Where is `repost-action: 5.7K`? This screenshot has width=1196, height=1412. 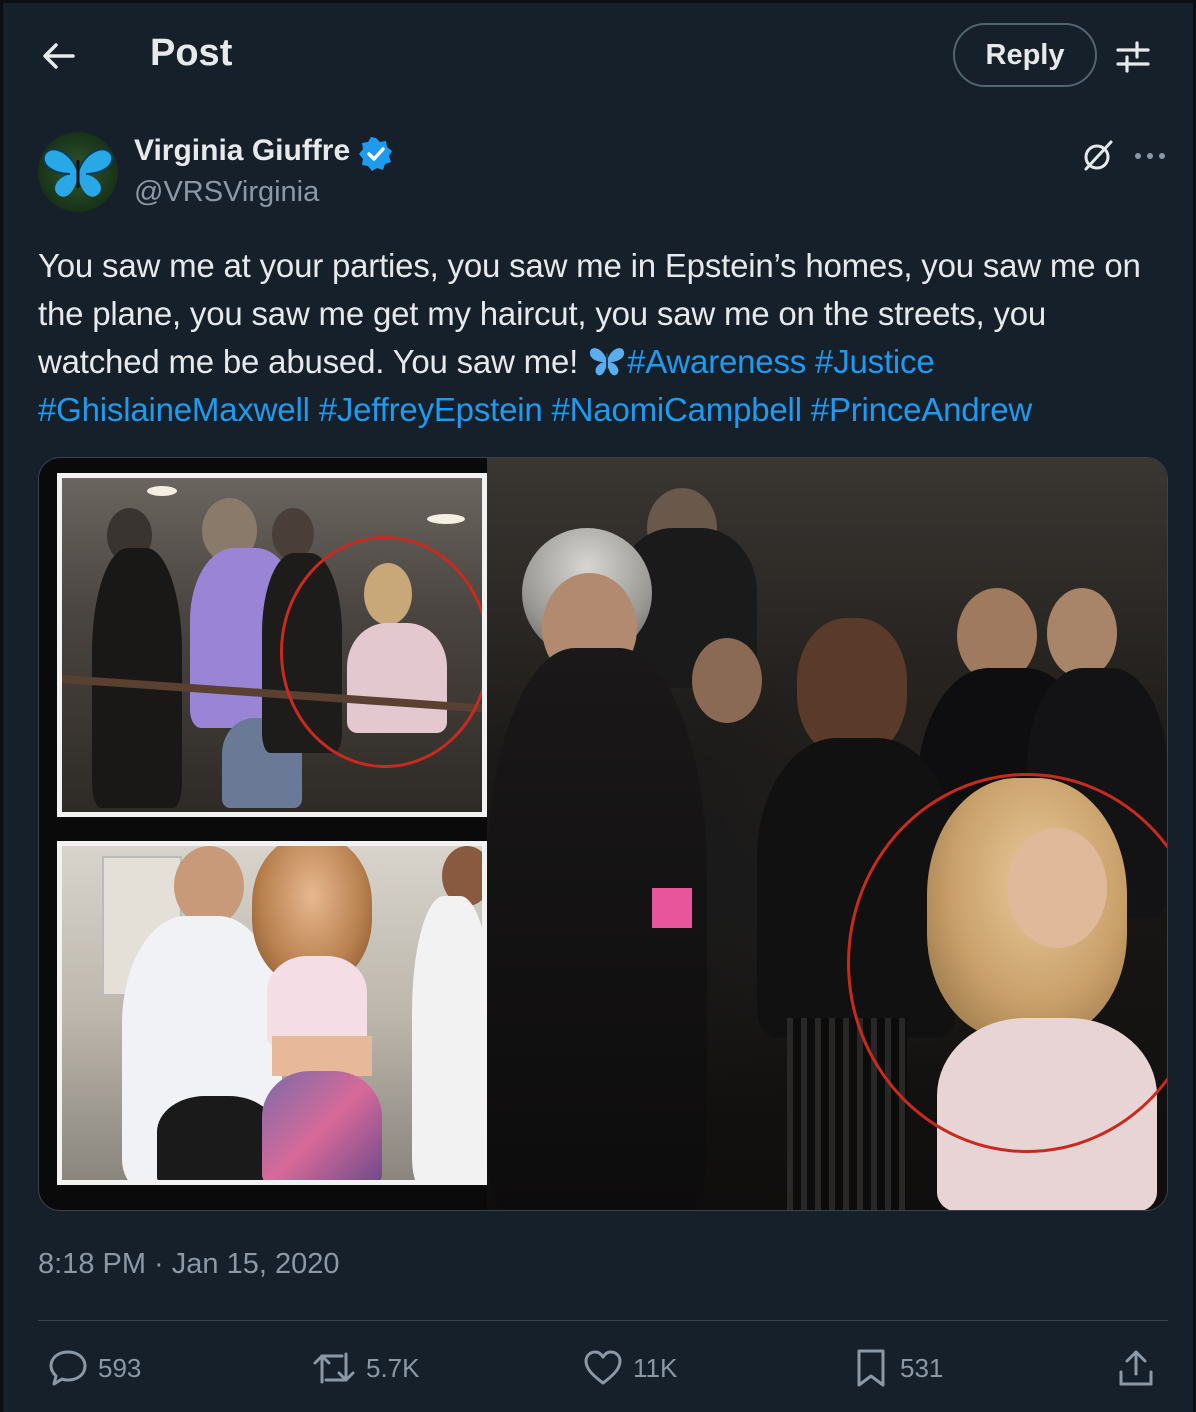 repost-action: 5.7K is located at coordinates (366, 1368).